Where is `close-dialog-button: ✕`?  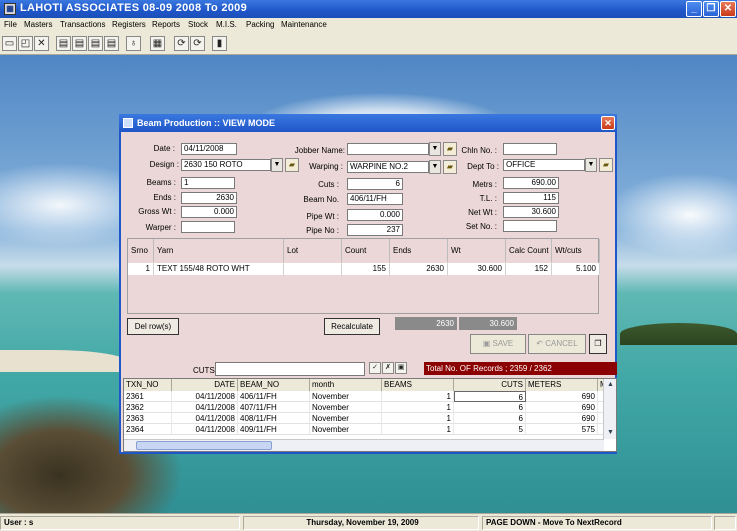
close-dialog-button: ✕ is located at coordinates (608, 123).